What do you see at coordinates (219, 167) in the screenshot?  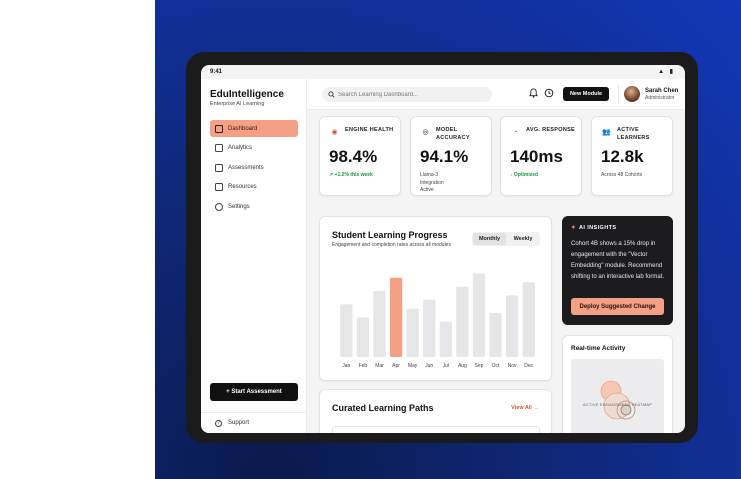 I see `clipboard-icon` at bounding box center [219, 167].